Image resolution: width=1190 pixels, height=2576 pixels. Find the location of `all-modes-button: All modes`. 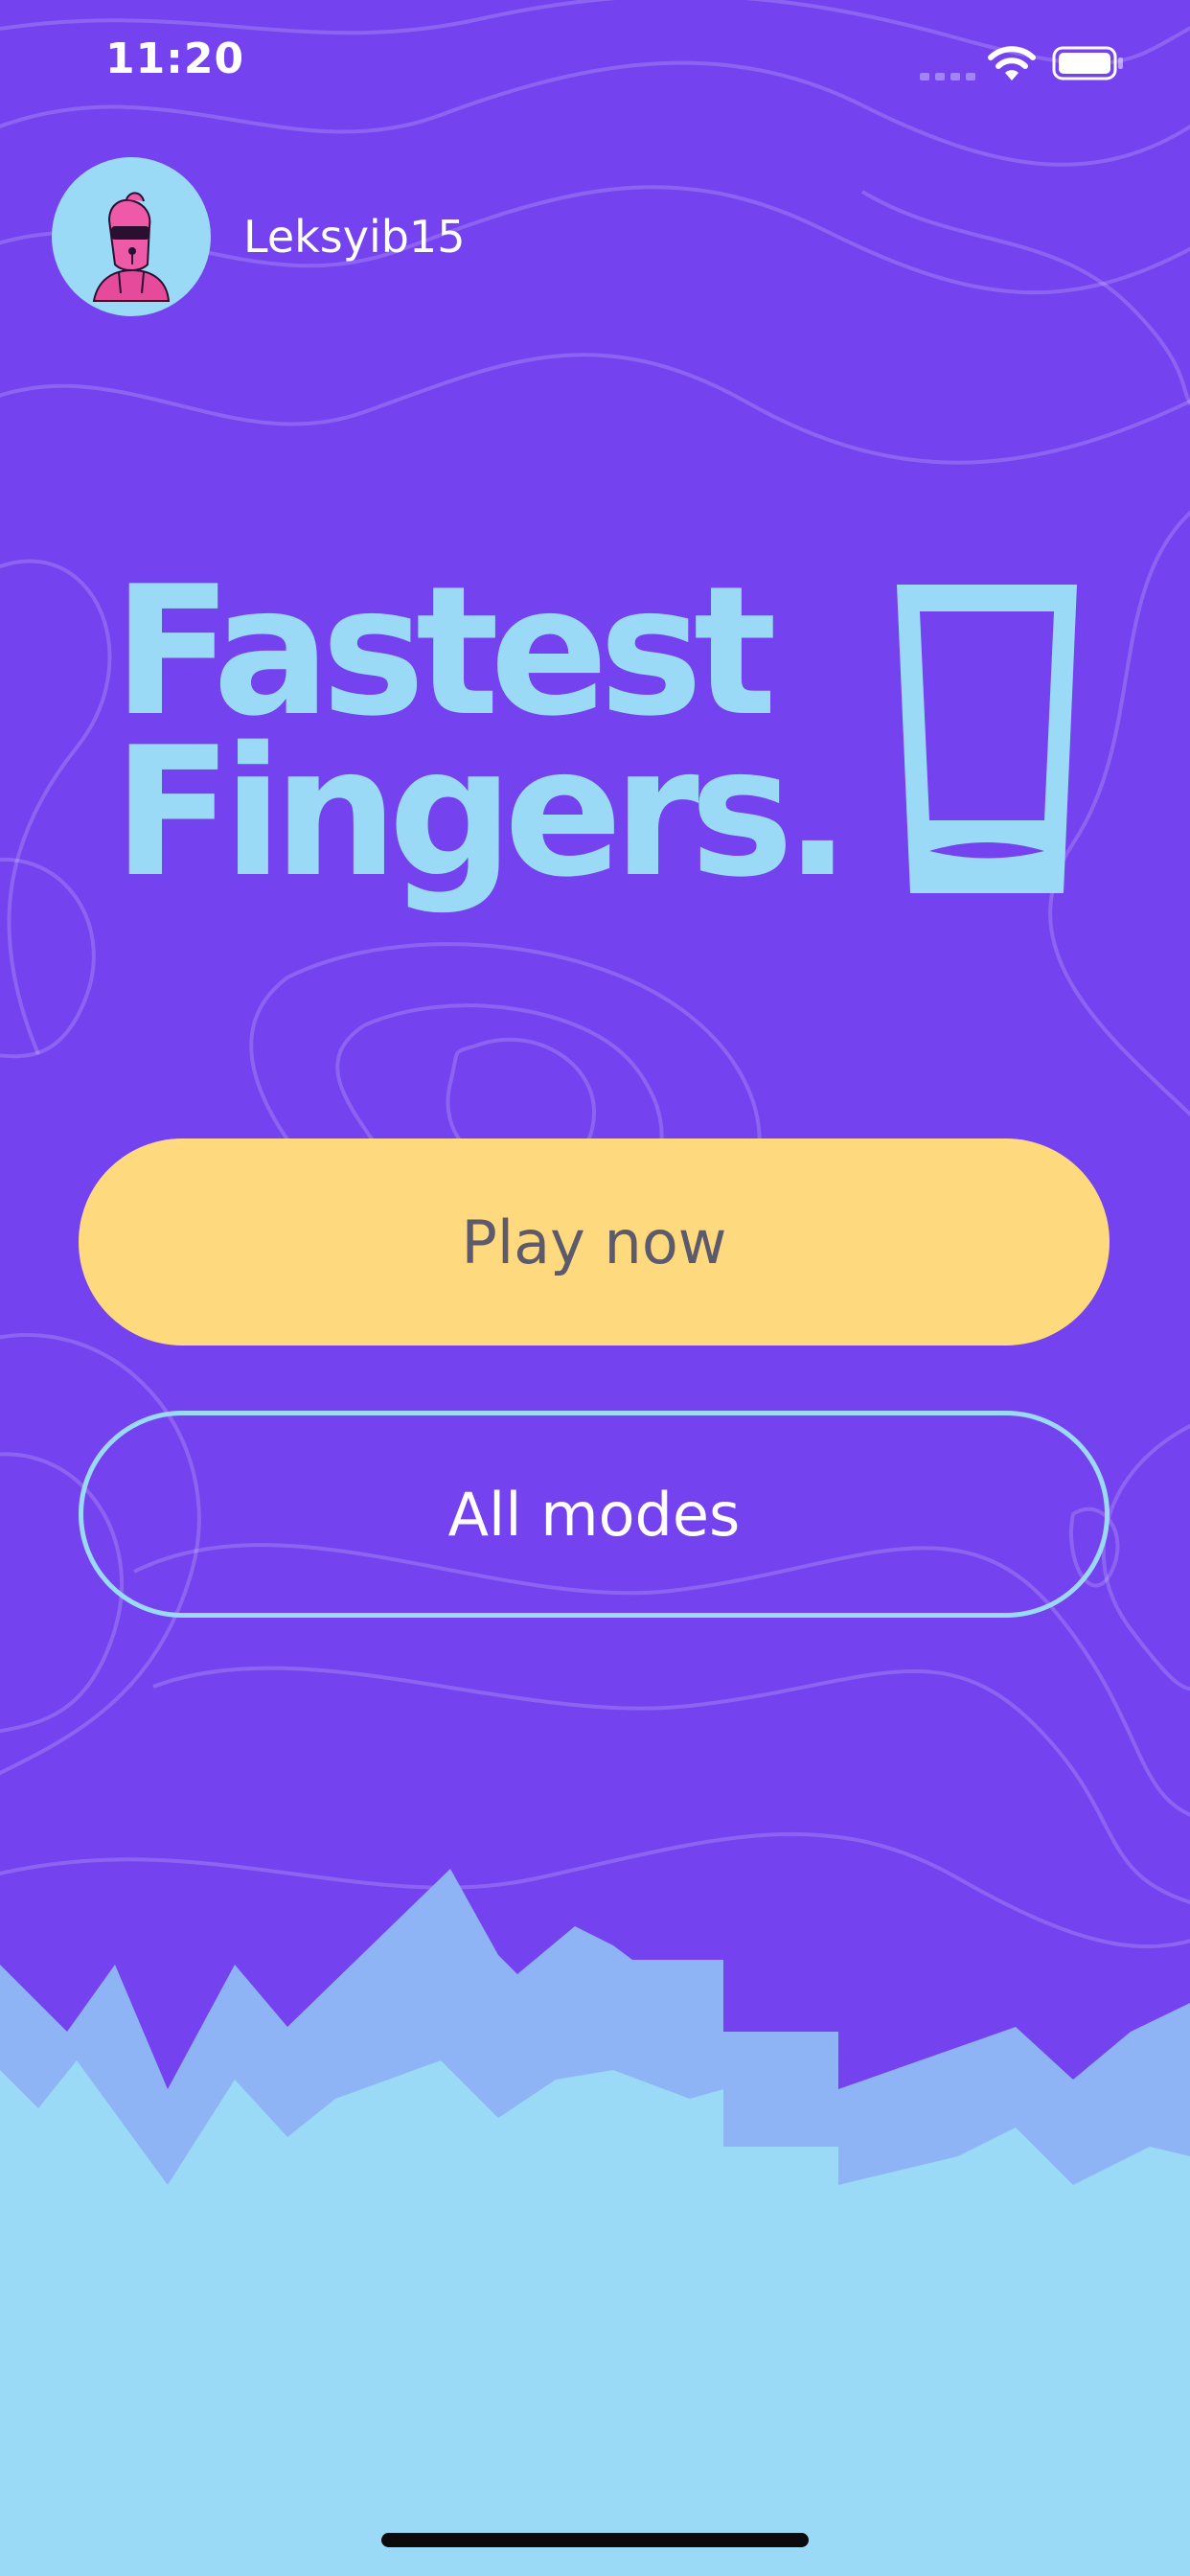

all-modes-button: All modes is located at coordinates (594, 1514).